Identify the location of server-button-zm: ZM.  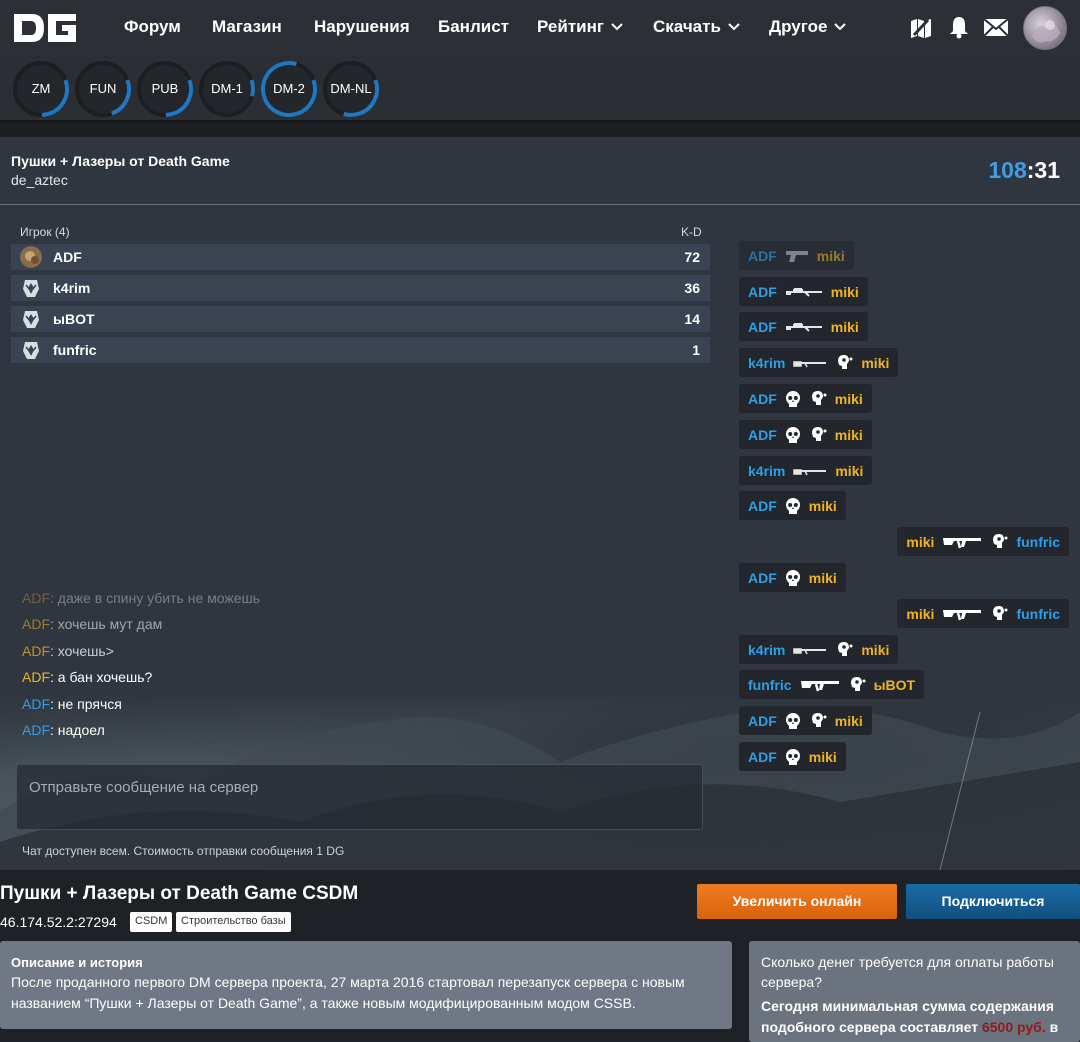
(41, 89).